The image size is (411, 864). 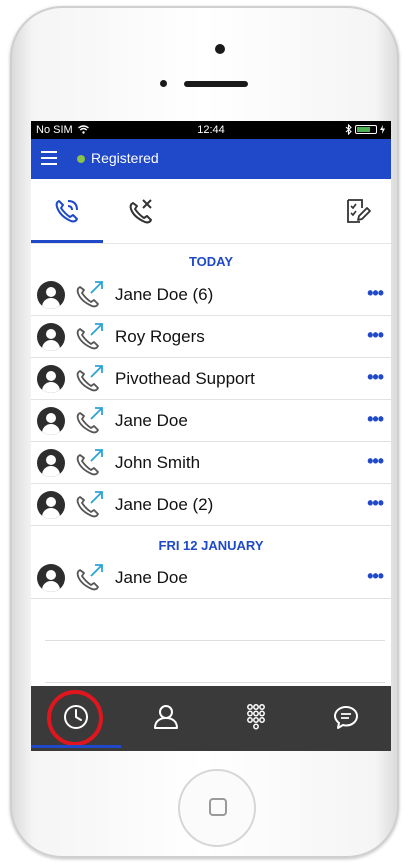 I want to click on contact-name: Pivothead Support, so click(x=185, y=378).